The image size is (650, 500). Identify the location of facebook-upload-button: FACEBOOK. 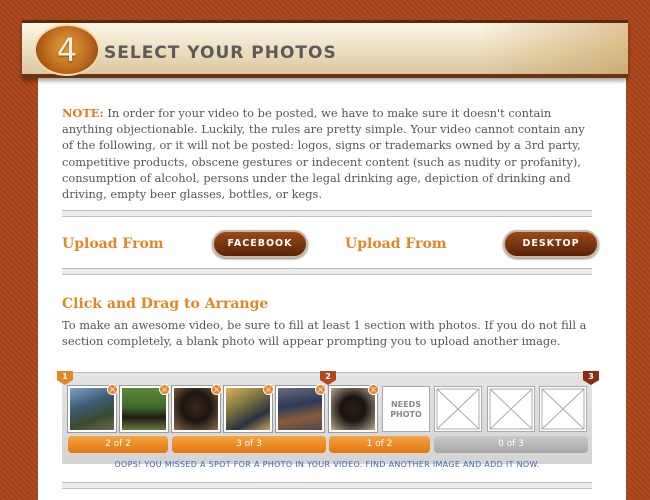
(260, 244).